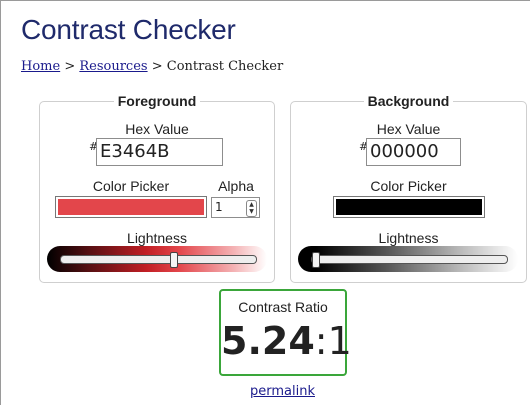  Describe the element at coordinates (159, 152) in the screenshot. I see `foreground-hex-input: E3464B` at that location.